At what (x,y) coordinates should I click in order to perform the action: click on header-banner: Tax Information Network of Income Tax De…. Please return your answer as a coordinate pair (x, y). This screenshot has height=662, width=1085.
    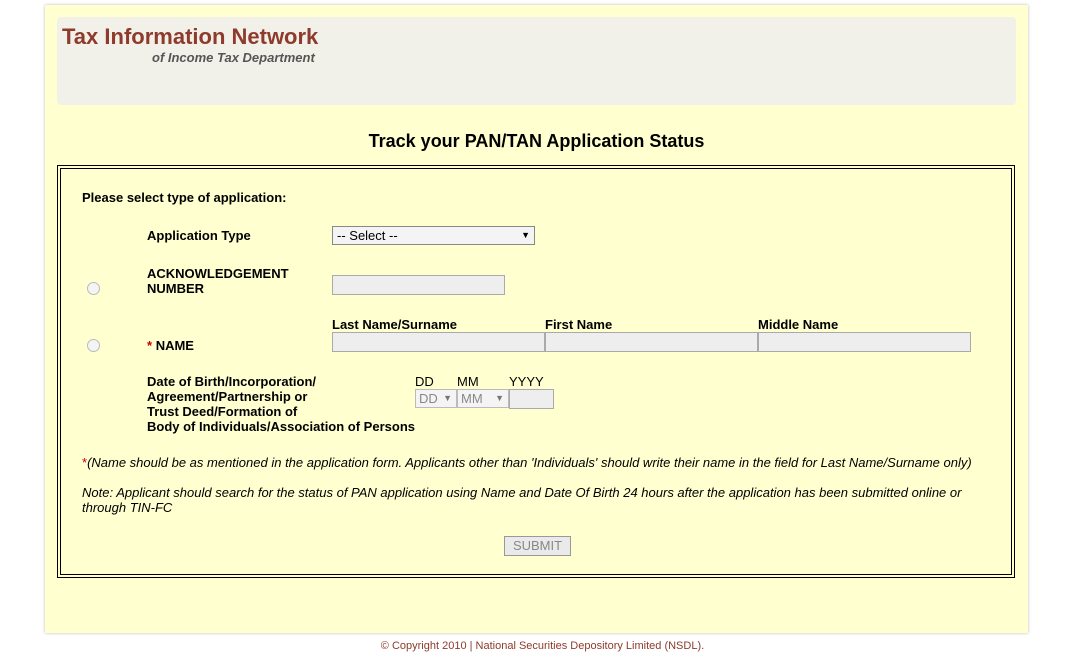
    Looking at the image, I should click on (536, 61).